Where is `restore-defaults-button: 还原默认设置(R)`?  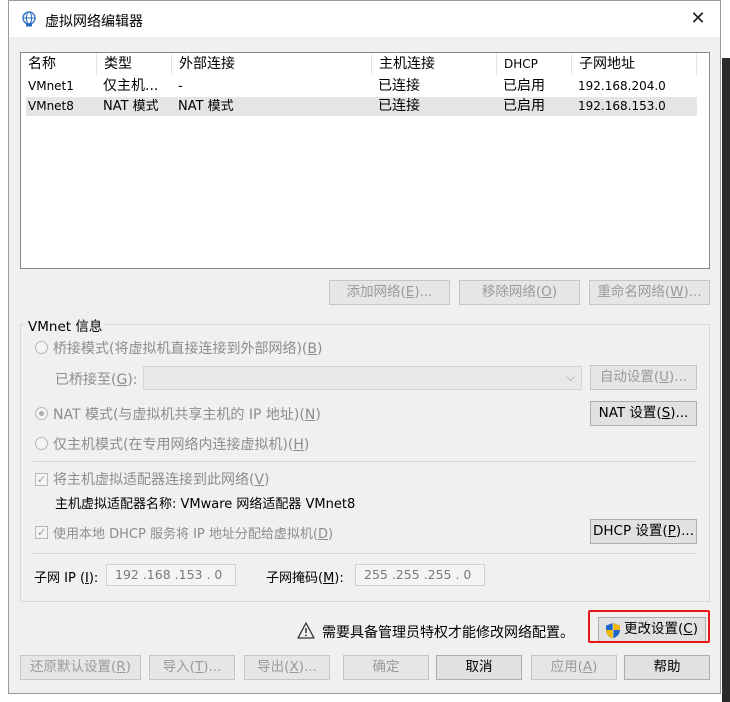 restore-defaults-button: 还原默认设置(R) is located at coordinates (80, 667).